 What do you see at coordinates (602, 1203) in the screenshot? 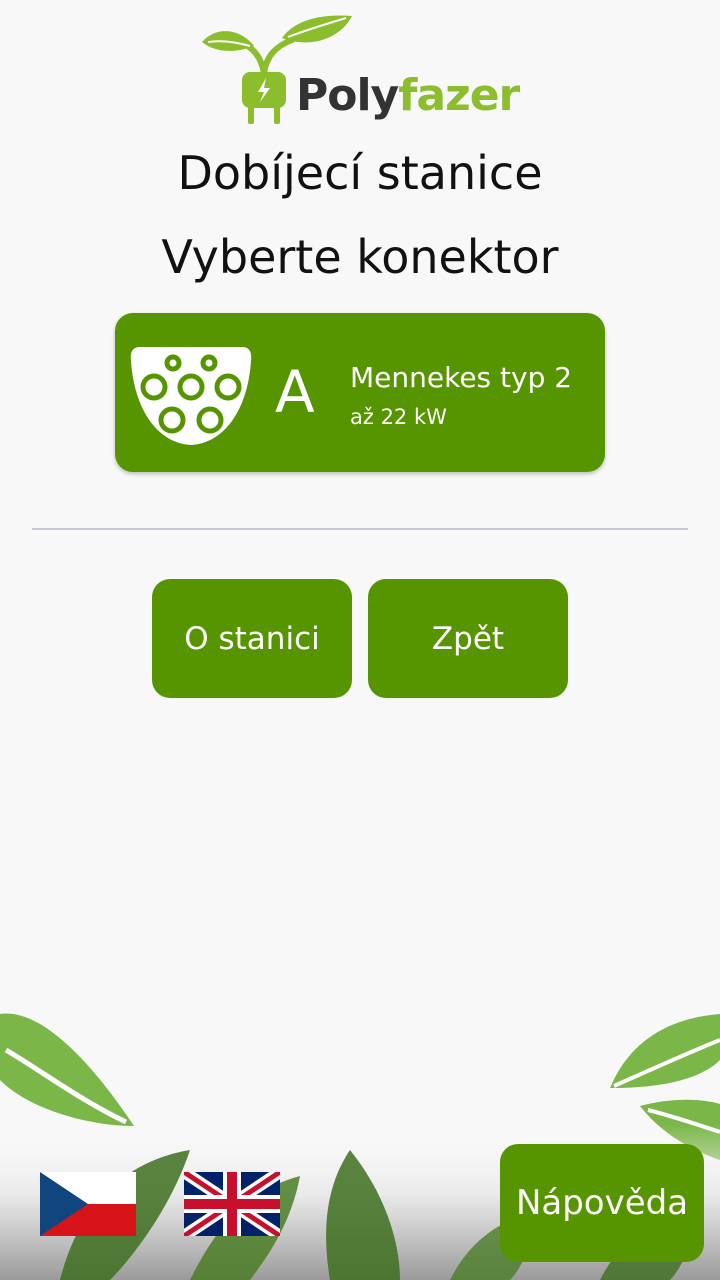
I see `help-button: Nápověda` at bounding box center [602, 1203].